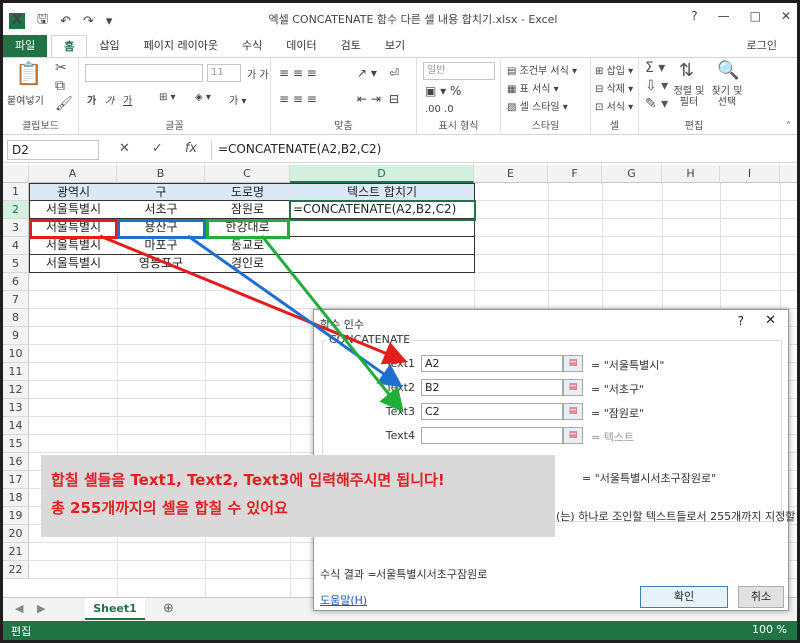 The width and height of the screenshot is (800, 643). Describe the element at coordinates (298, 73) in the screenshot. I see `align-top-icon: ≡ ≡ ≡` at that location.